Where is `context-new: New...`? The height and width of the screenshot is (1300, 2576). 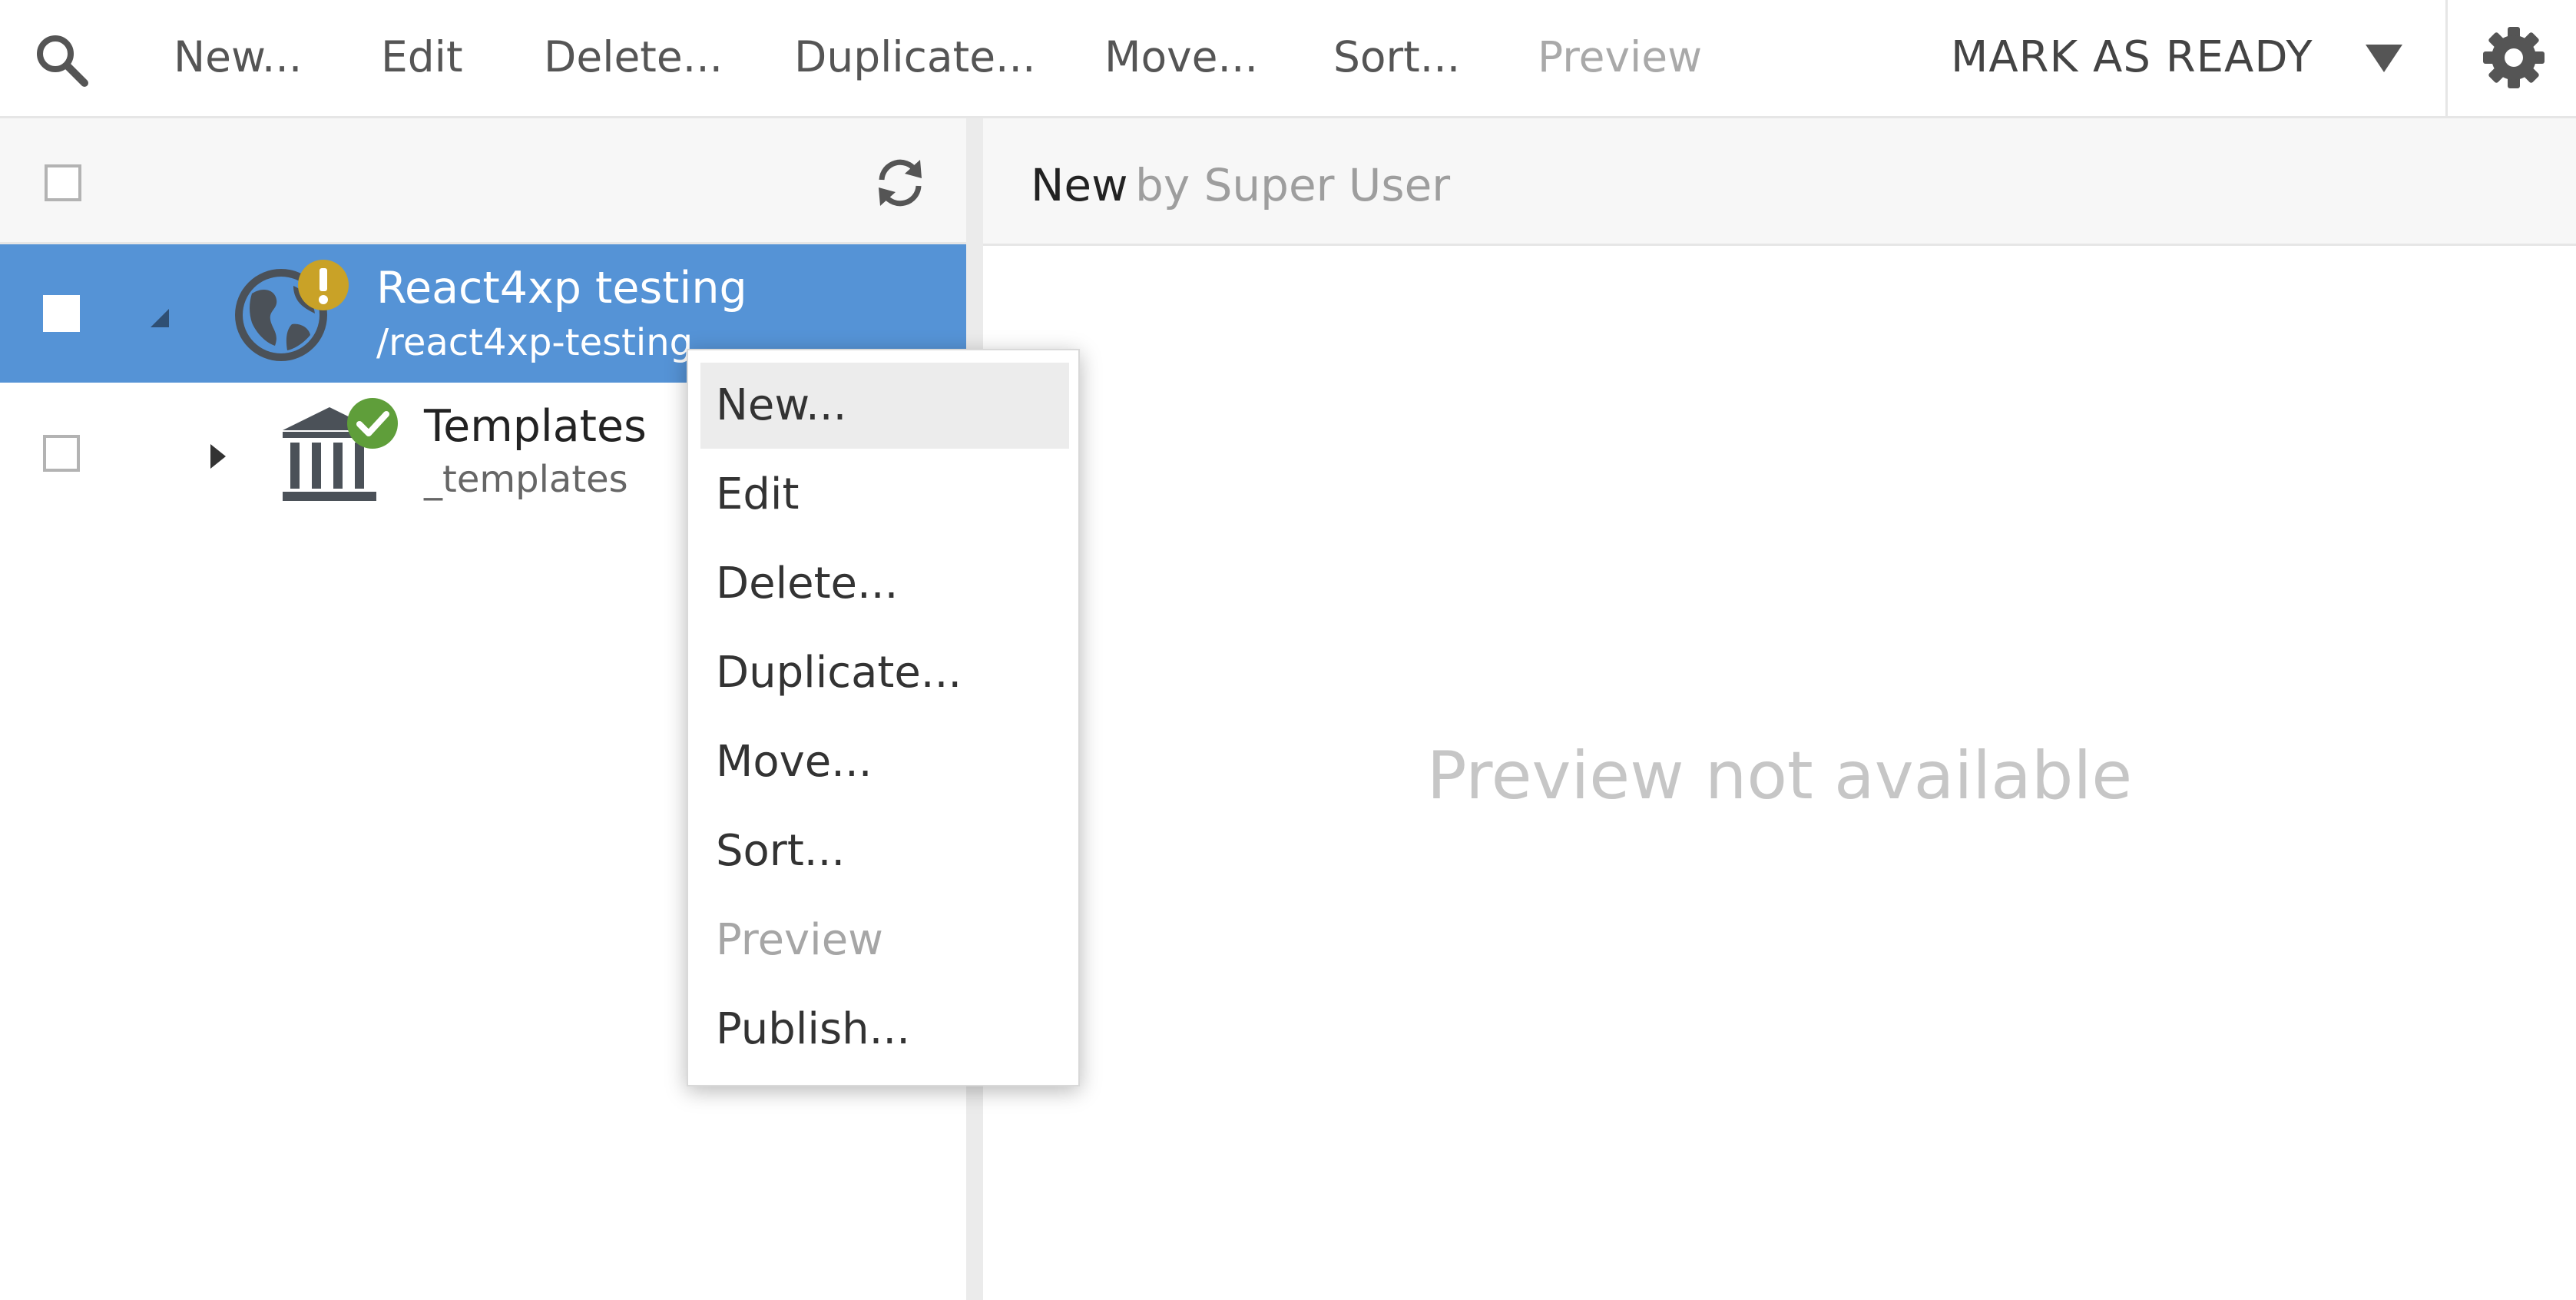
context-new: New... is located at coordinates (885, 406).